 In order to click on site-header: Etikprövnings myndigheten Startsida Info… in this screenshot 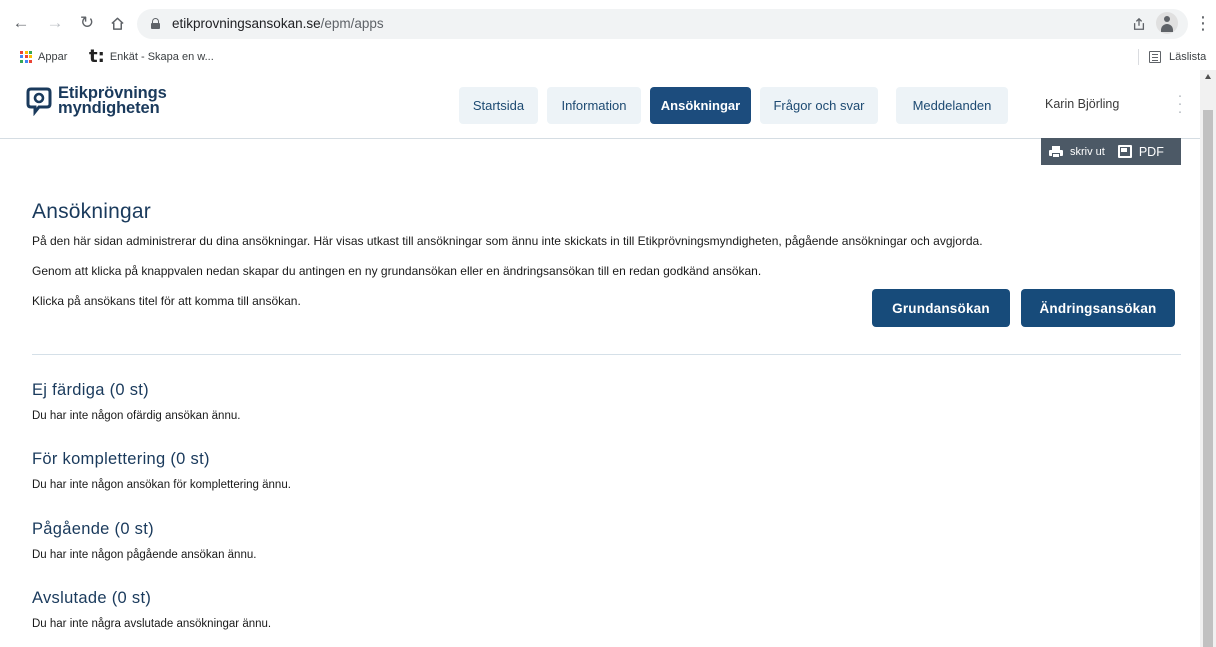, I will do `click(600, 104)`.